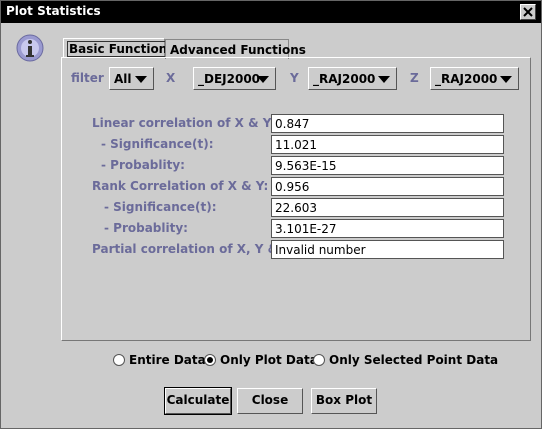 The width and height of the screenshot is (542, 429). I want to click on tab-basic-functions-label: Basic Functions, so click(121, 49).